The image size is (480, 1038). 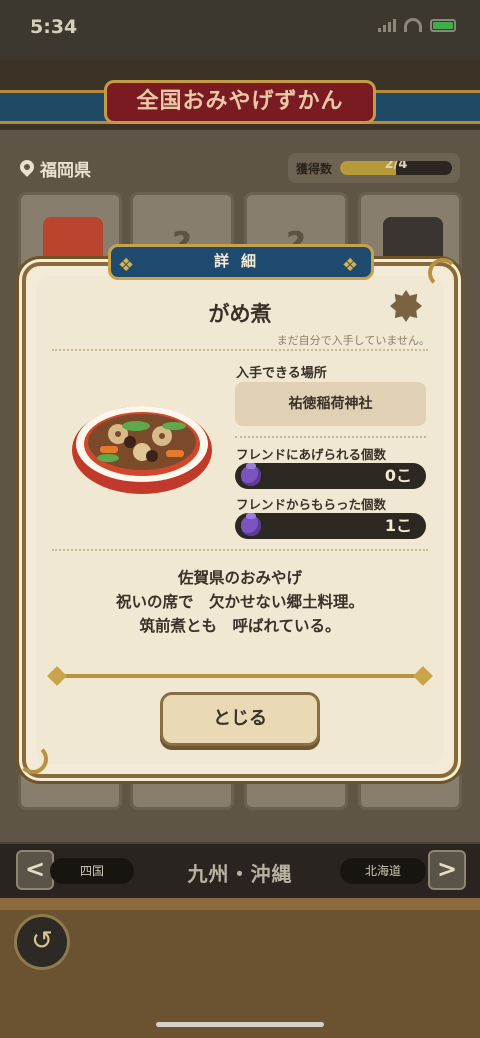 I want to click on item-image, so click(x=142, y=450).